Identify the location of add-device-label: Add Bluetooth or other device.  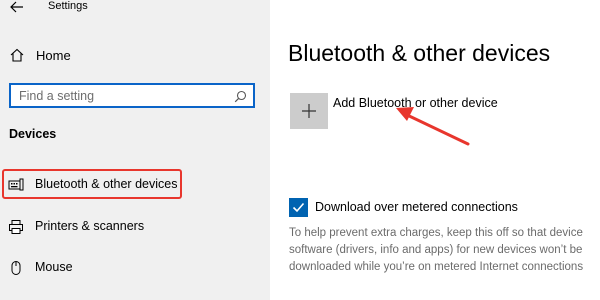
(415, 103).